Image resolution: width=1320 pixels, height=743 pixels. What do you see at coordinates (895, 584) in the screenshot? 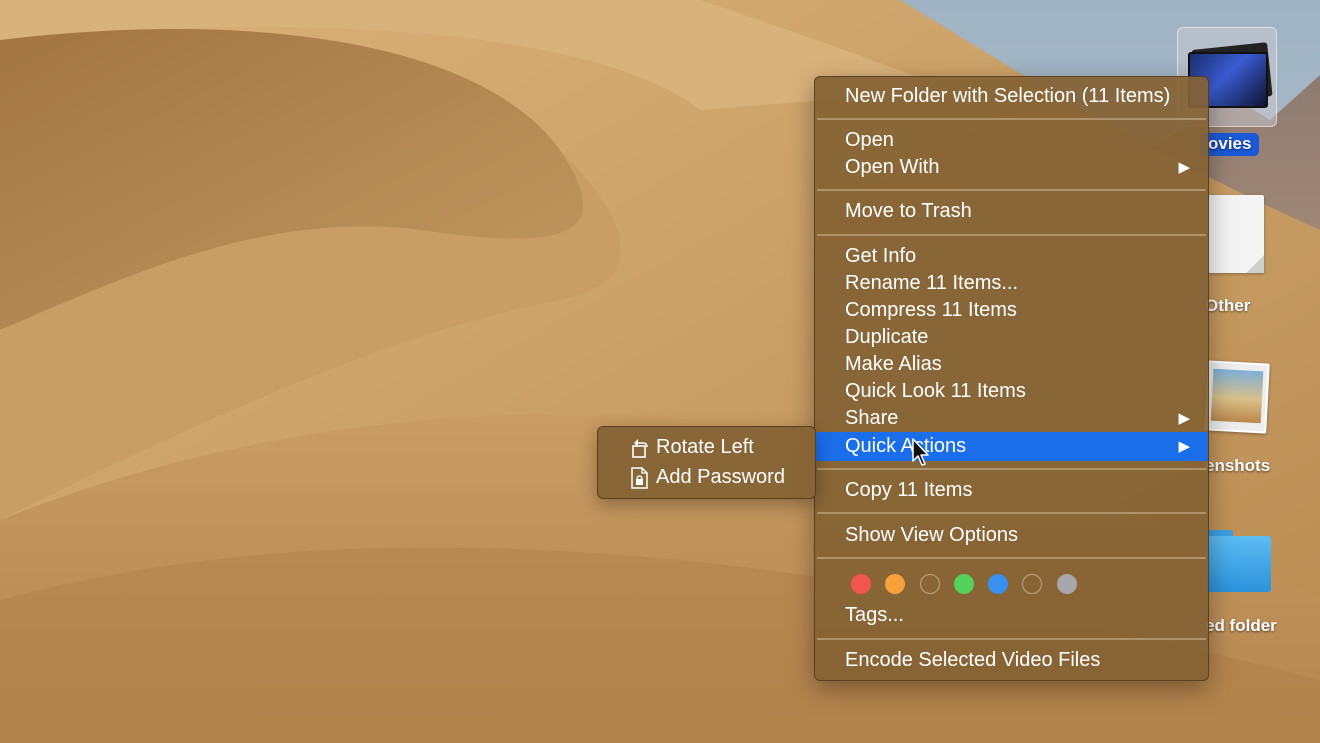
I see `tag-orange` at bounding box center [895, 584].